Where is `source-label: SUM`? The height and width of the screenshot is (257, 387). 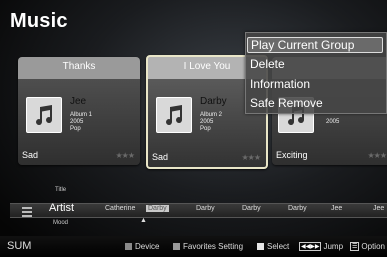
source-label: SUM is located at coordinates (19, 246).